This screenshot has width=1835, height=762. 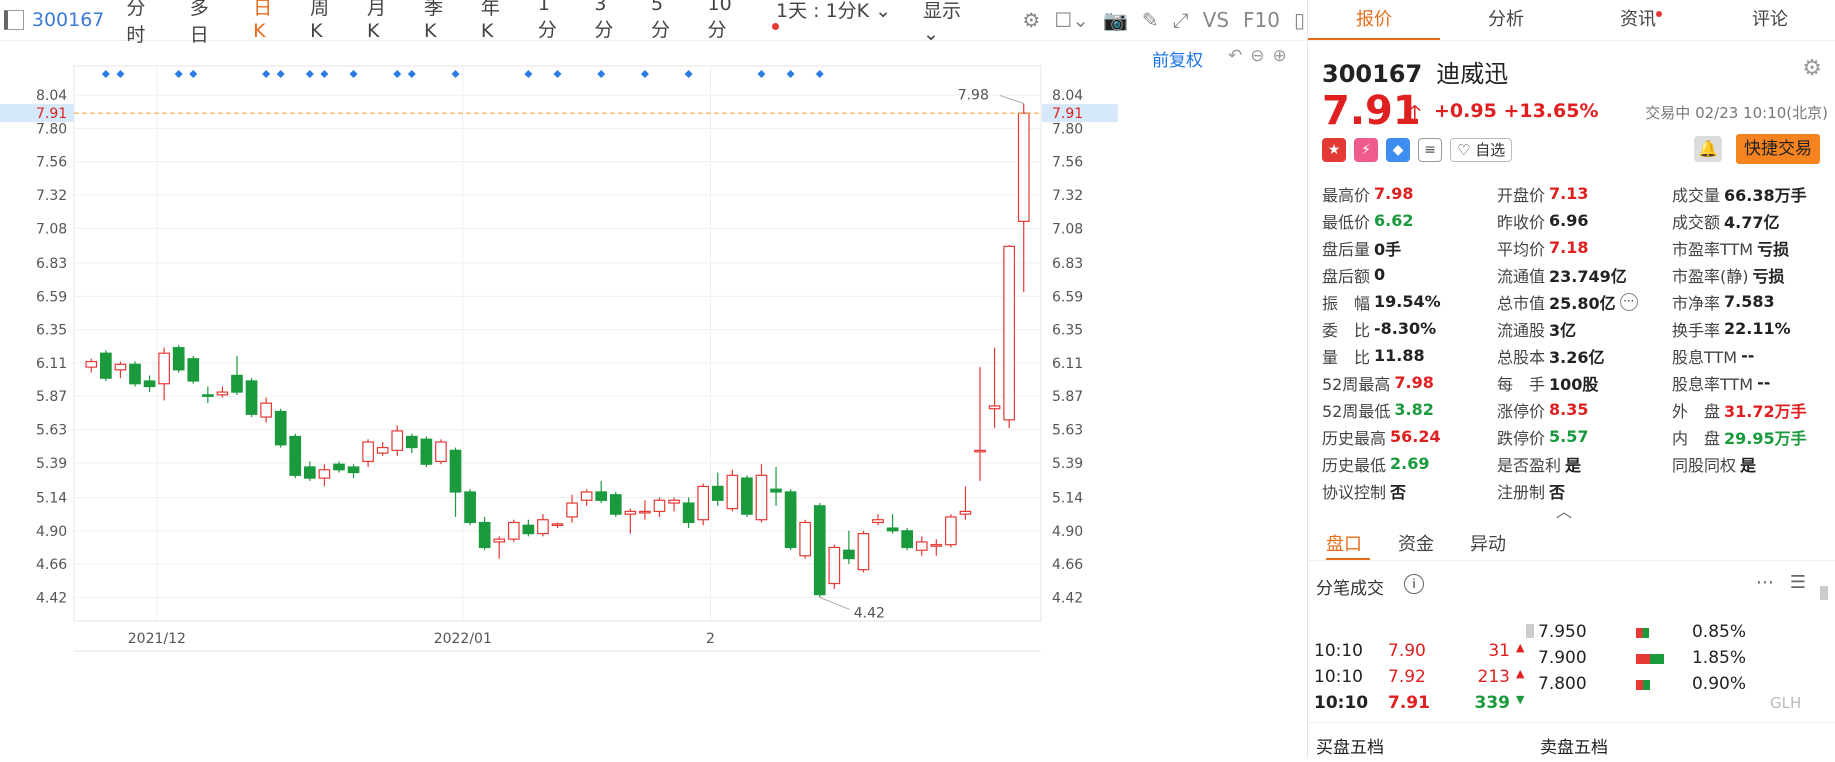 What do you see at coordinates (1488, 543) in the screenshot?
I see `panel-tab: 异动` at bounding box center [1488, 543].